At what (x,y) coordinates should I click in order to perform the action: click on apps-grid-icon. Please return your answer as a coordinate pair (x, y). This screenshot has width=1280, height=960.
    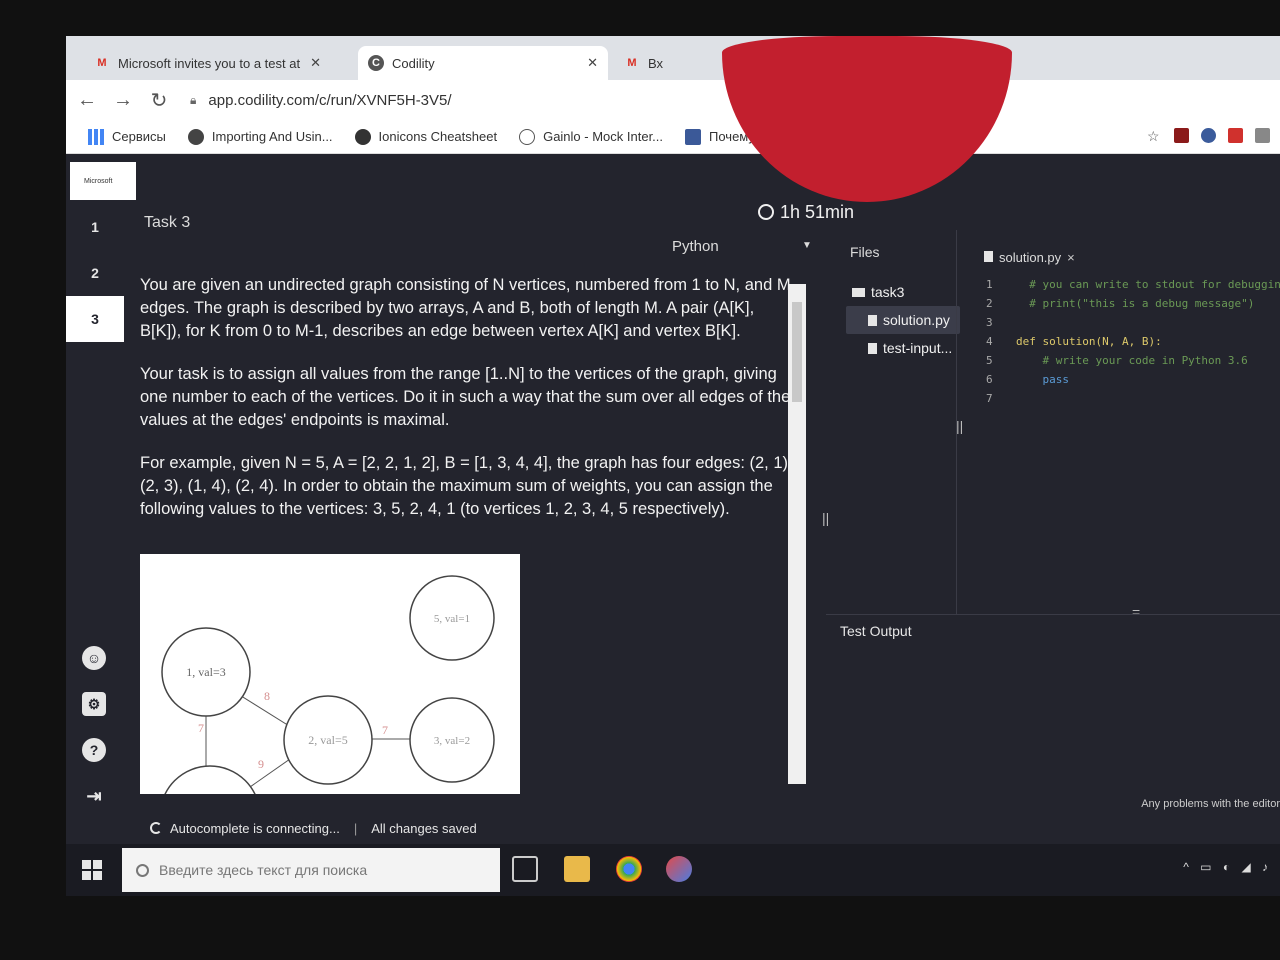
    Looking at the image, I should click on (96, 136).